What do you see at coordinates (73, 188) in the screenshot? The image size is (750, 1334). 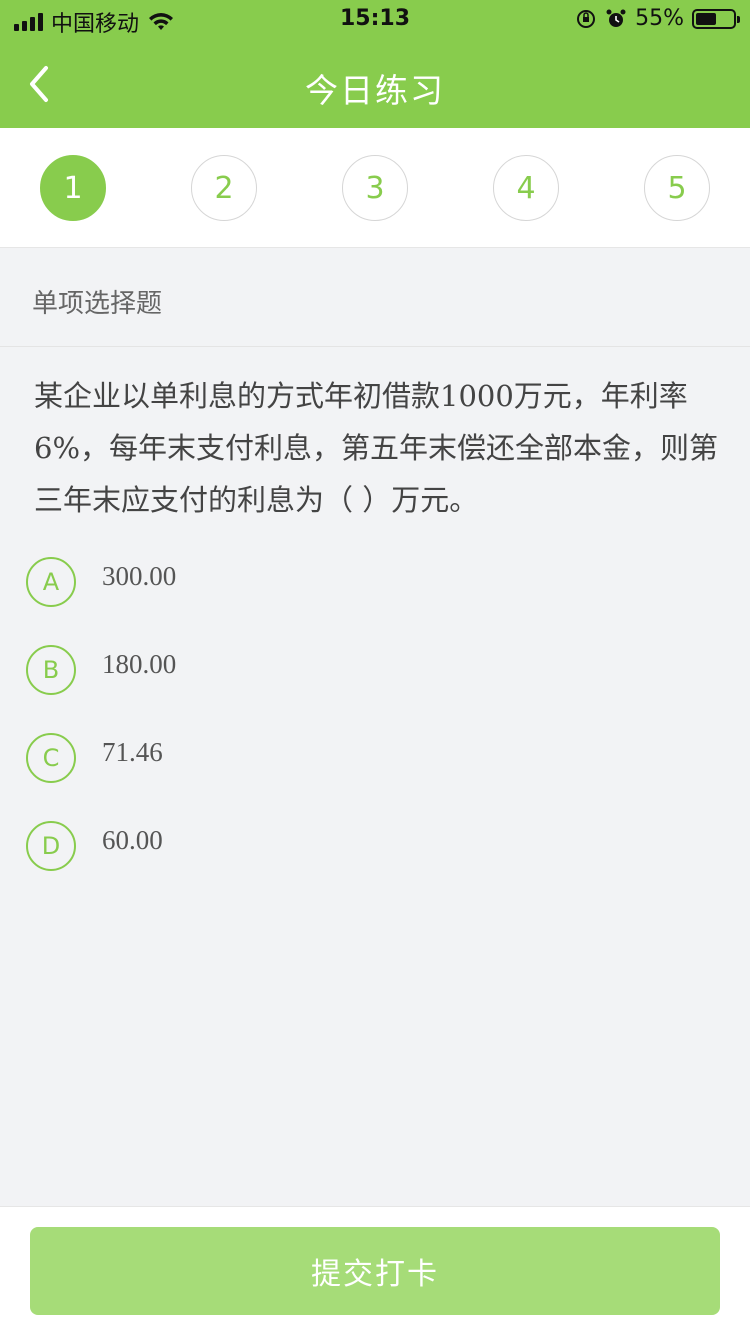 I see `step-1-button: 1` at bounding box center [73, 188].